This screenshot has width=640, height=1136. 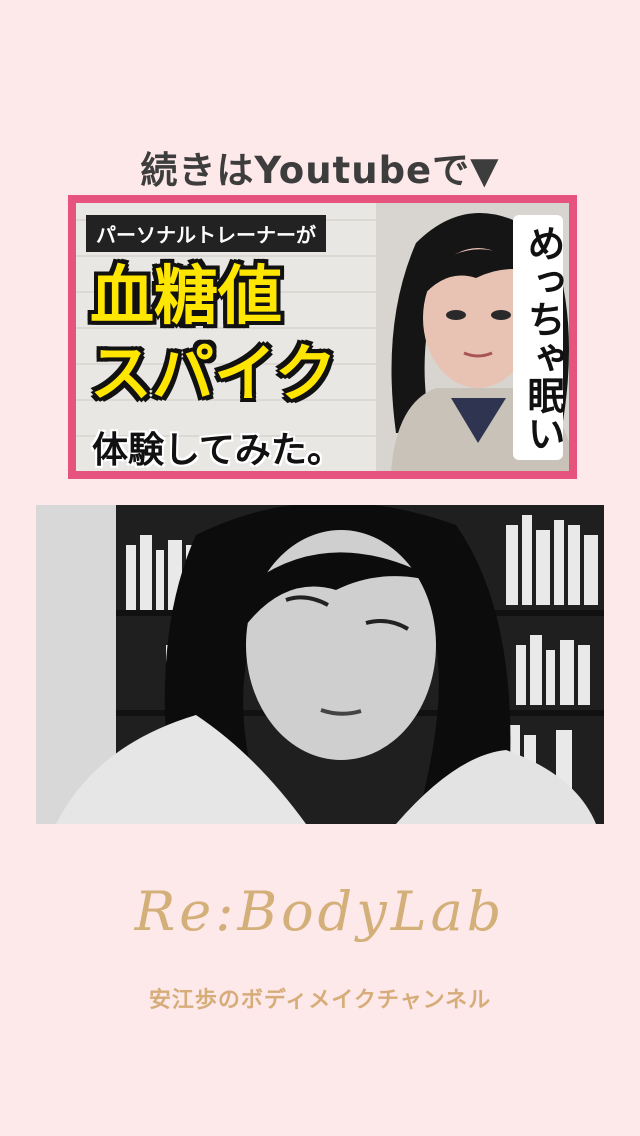 What do you see at coordinates (217, 450) in the screenshot?
I see `thumbnail-subtitle: 体験してみた。` at bounding box center [217, 450].